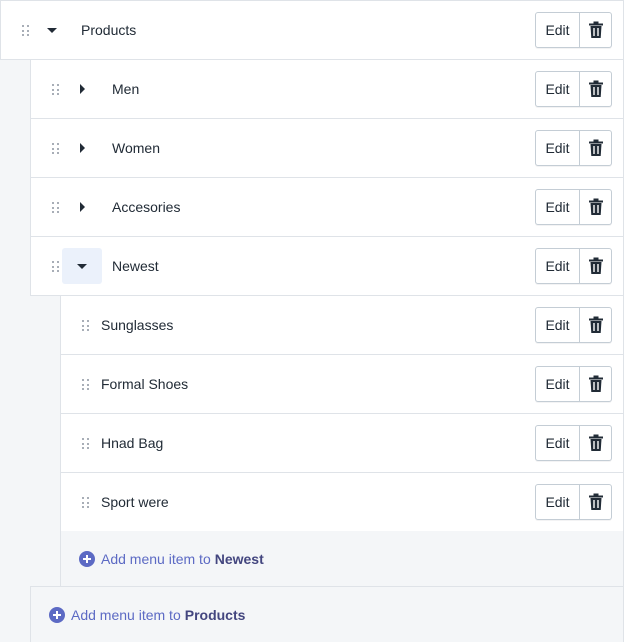  What do you see at coordinates (342, 384) in the screenshot?
I see `menu-item-formal-shoes: Formal Shoes Edit` at bounding box center [342, 384].